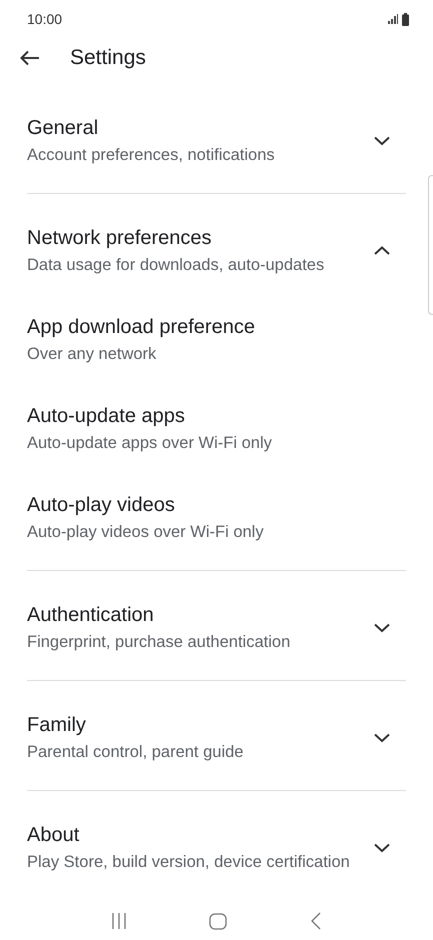  I want to click on section-header: Family Parental control, parent guide, so click(216, 738).